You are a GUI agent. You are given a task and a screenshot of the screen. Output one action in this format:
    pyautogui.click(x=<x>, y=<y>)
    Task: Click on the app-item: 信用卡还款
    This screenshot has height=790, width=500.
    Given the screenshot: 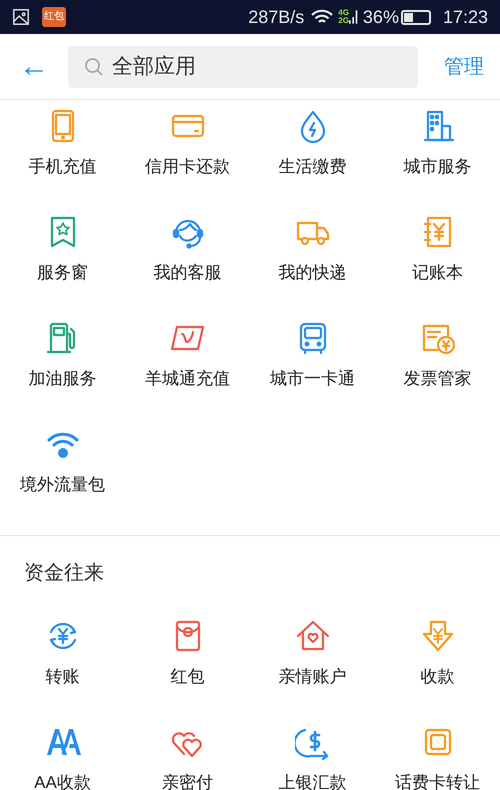 What is the action you would take?
    pyautogui.click(x=187, y=153)
    